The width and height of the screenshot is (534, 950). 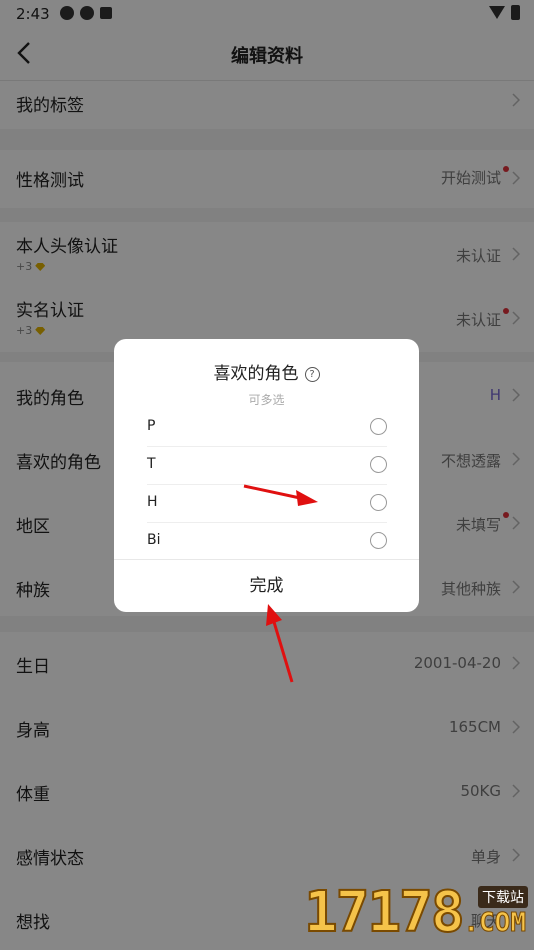 I want to click on role-option-h: H, so click(x=267, y=503).